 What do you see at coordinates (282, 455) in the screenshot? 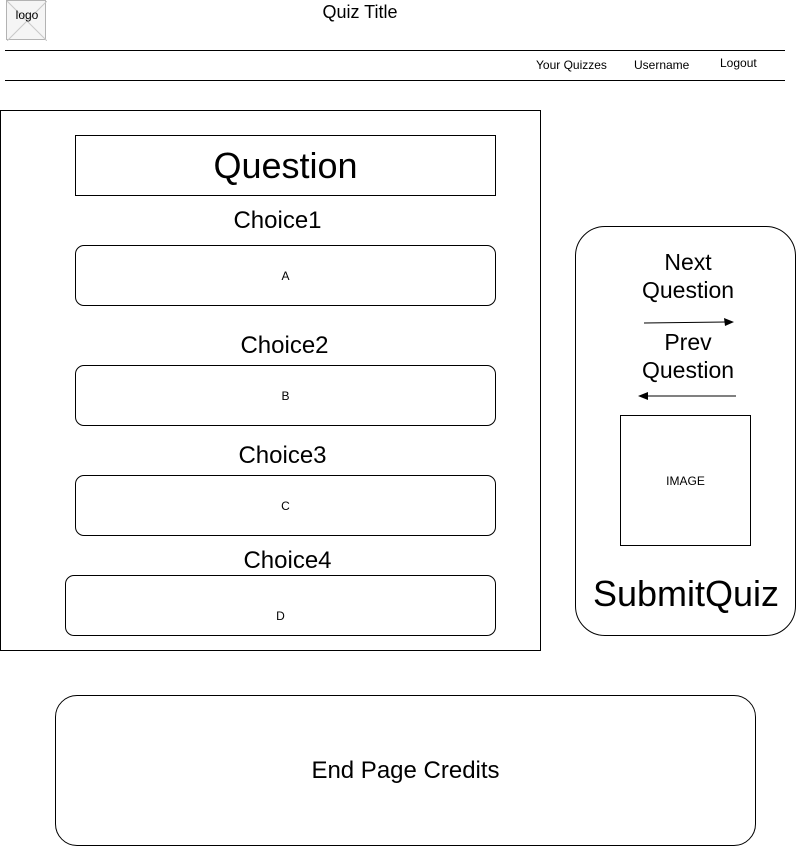
I see `choice3-label: Choice3` at bounding box center [282, 455].